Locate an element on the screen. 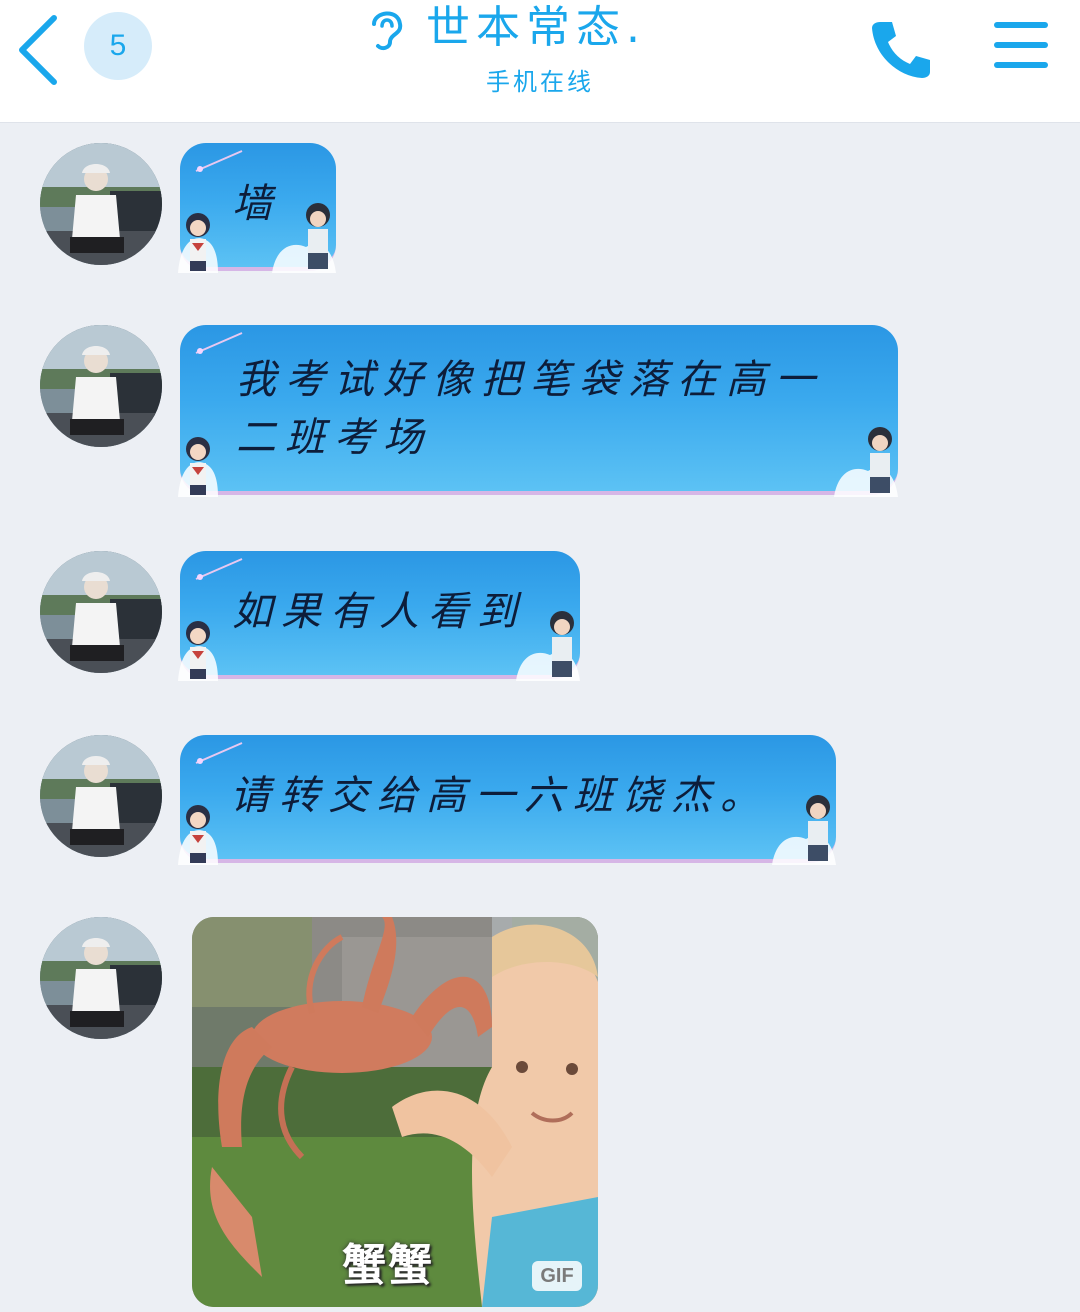  back-button is located at coordinates (40, 48).